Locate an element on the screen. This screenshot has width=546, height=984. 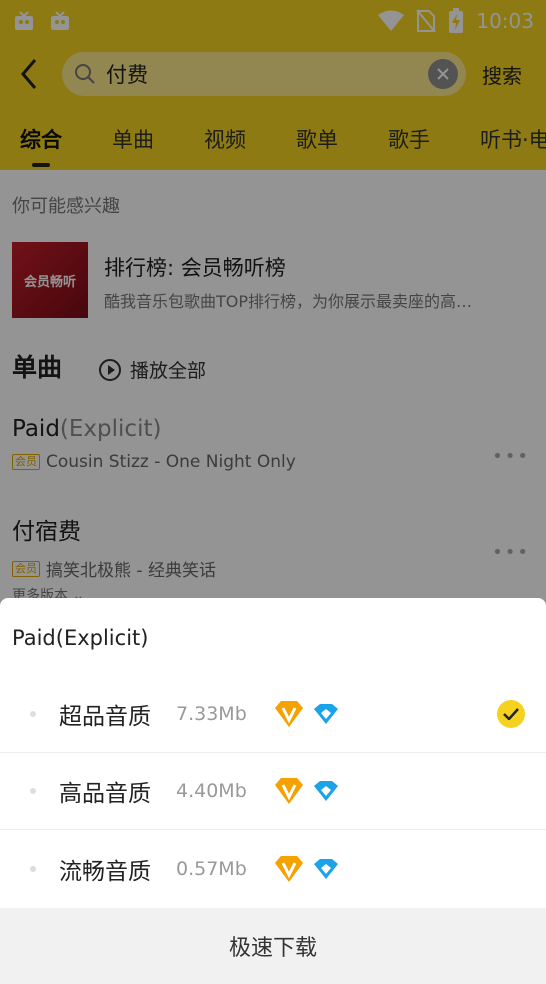
quality-name: 超品音质 is located at coordinates (105, 717).